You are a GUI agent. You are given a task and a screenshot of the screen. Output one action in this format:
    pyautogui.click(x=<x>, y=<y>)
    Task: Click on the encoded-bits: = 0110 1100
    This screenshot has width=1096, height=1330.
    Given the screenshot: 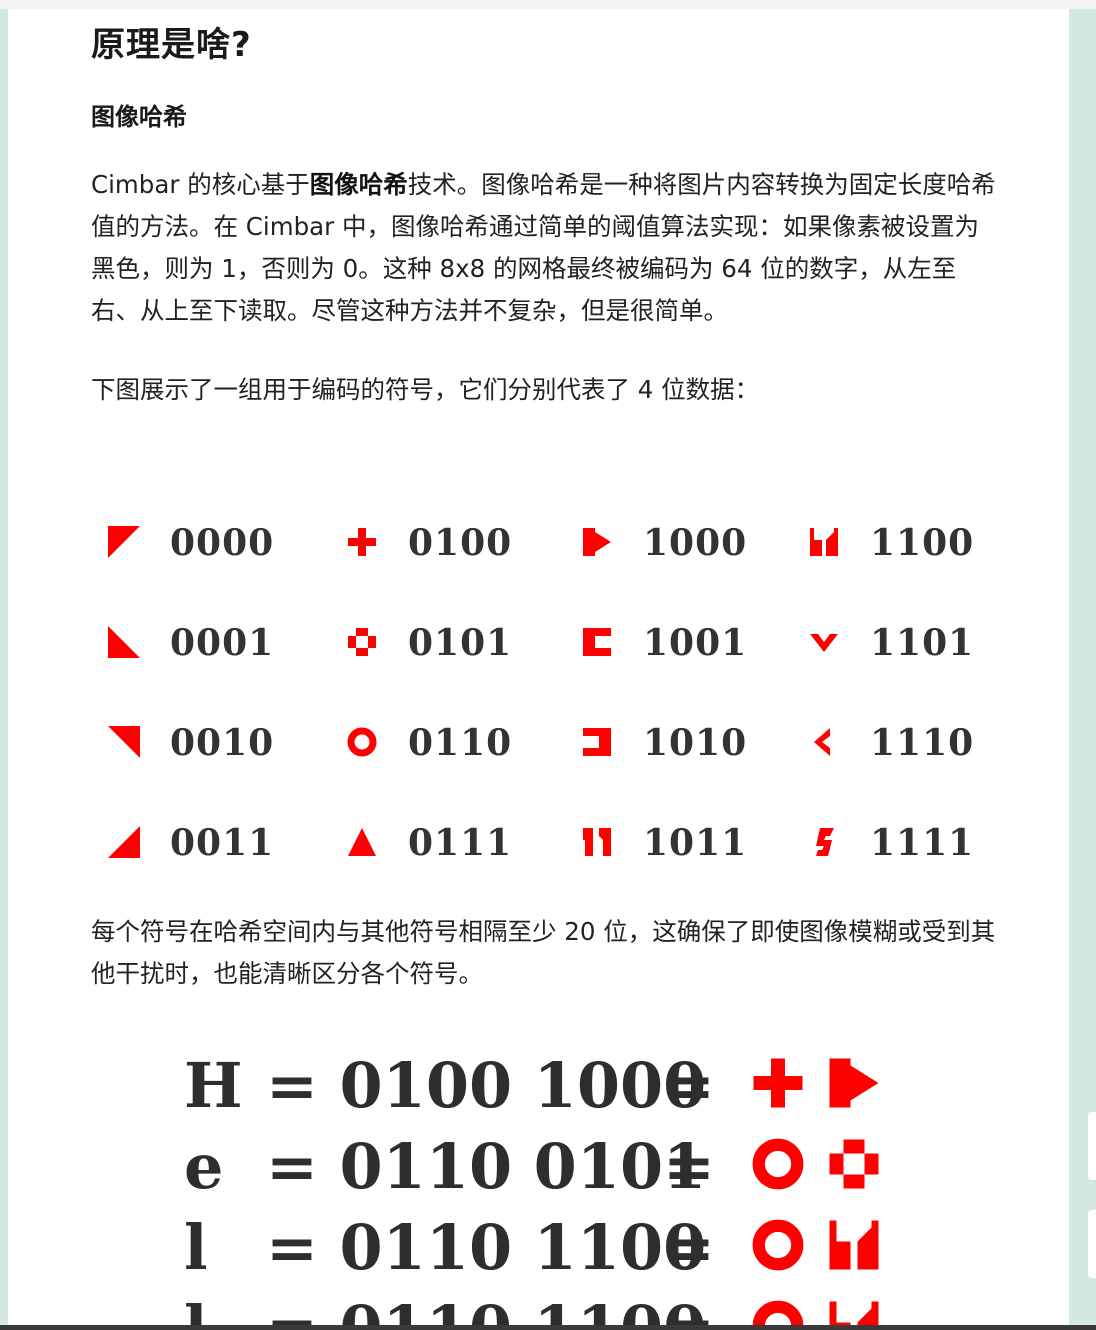 What is the action you would take?
    pyautogui.click(x=486, y=1247)
    